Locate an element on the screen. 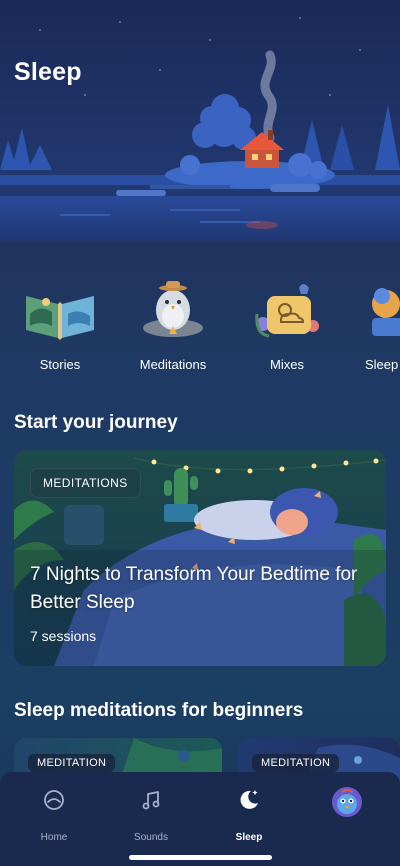 Image resolution: width=400 pixels, height=866 pixels. section-title-beginners: Sleep meditations for beginners is located at coordinates (159, 710).